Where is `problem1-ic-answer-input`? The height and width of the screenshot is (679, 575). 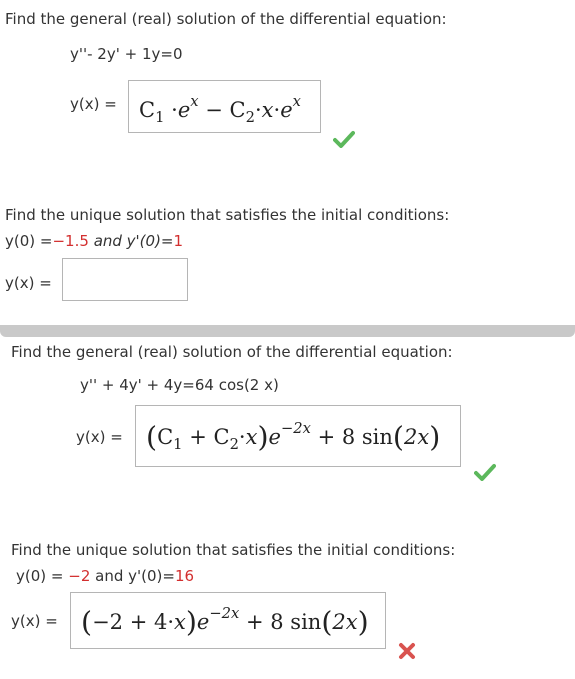 problem1-ic-answer-input is located at coordinates (125, 279).